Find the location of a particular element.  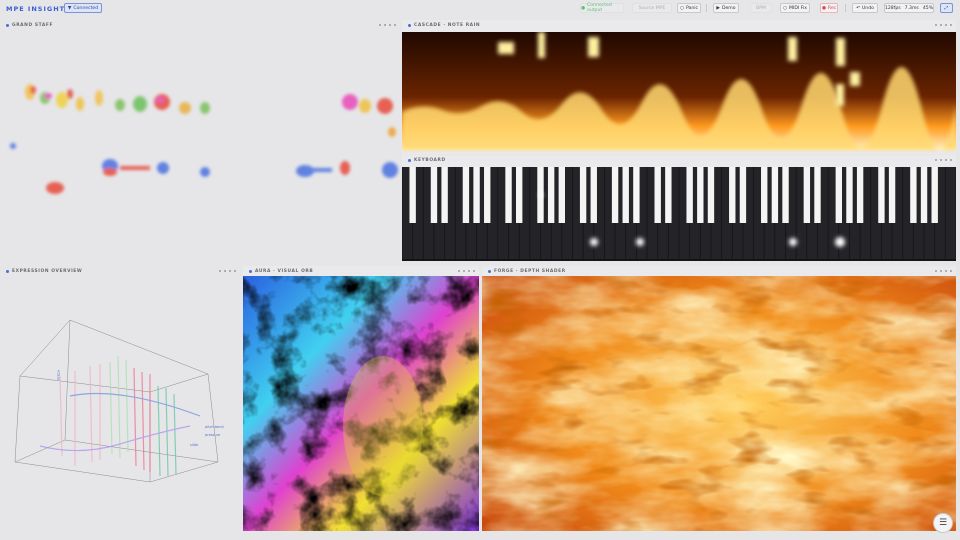

visual-orb-canvas is located at coordinates (361, 403).